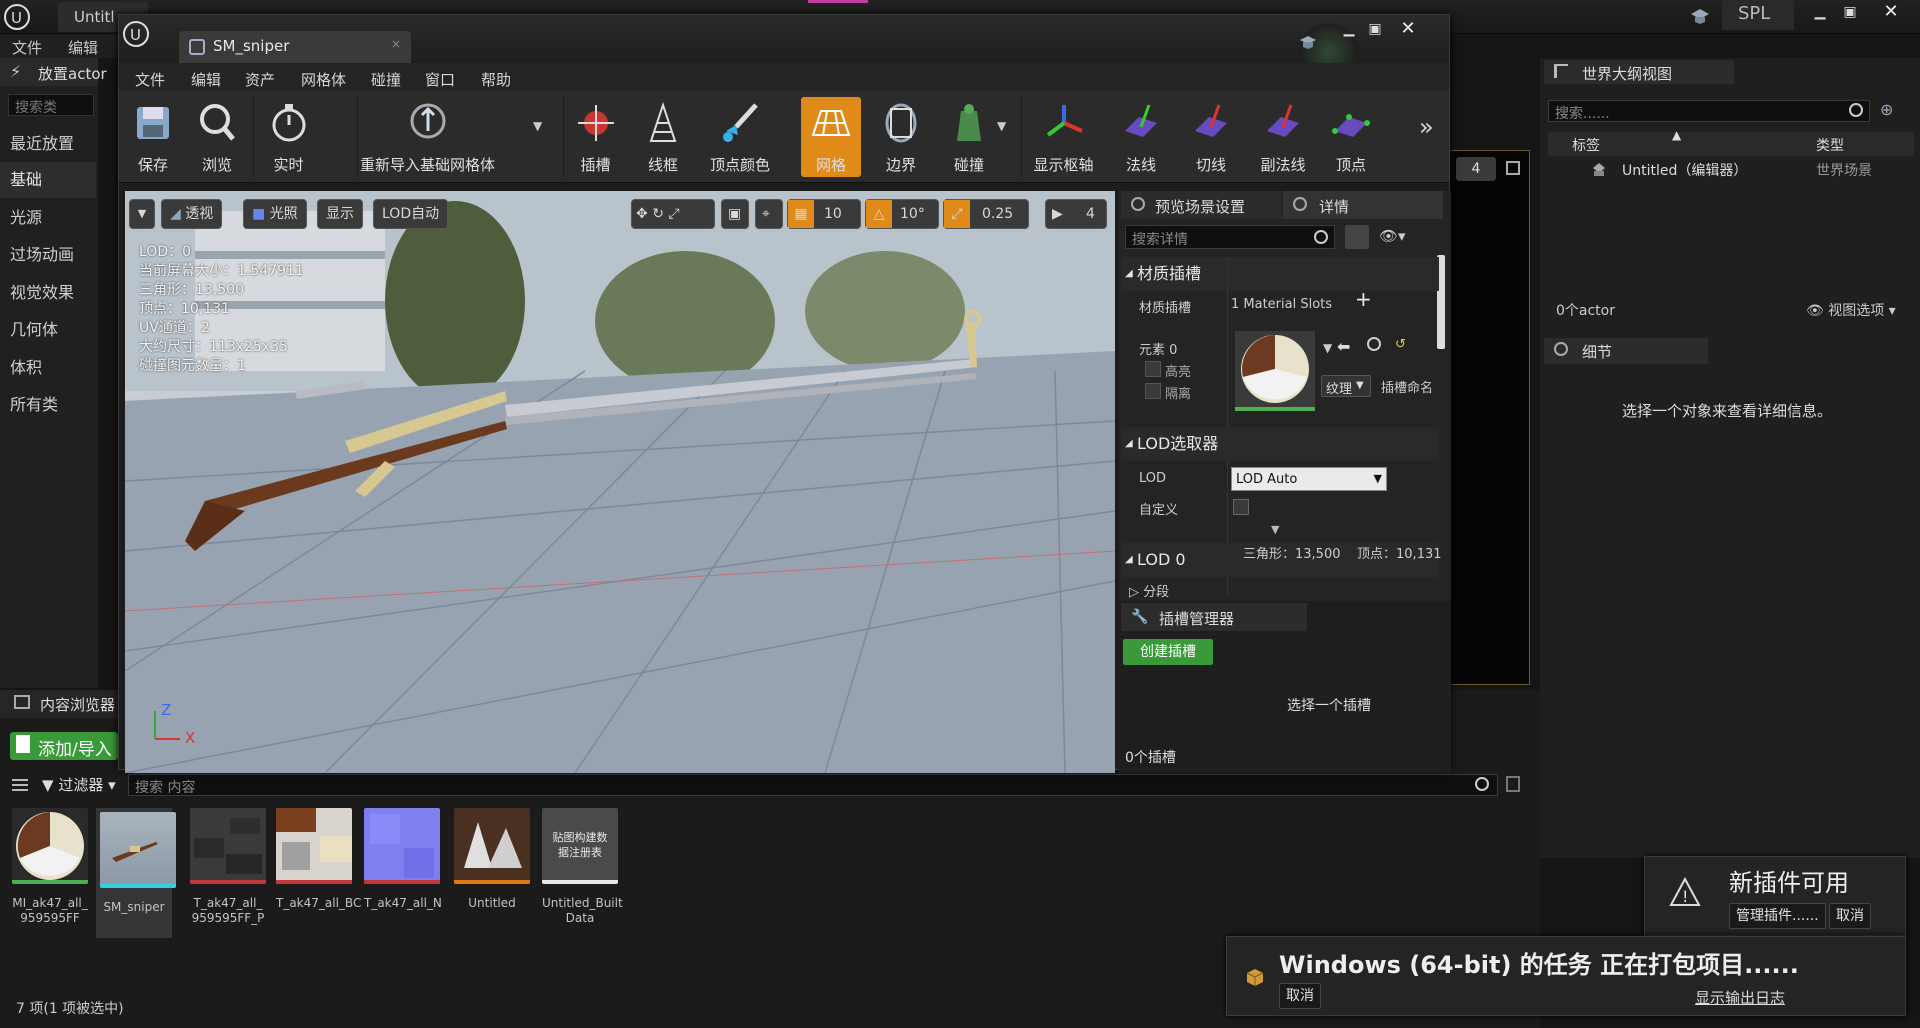  Describe the element at coordinates (1408, 28) in the screenshot. I see `window-close-button: ✕` at that location.